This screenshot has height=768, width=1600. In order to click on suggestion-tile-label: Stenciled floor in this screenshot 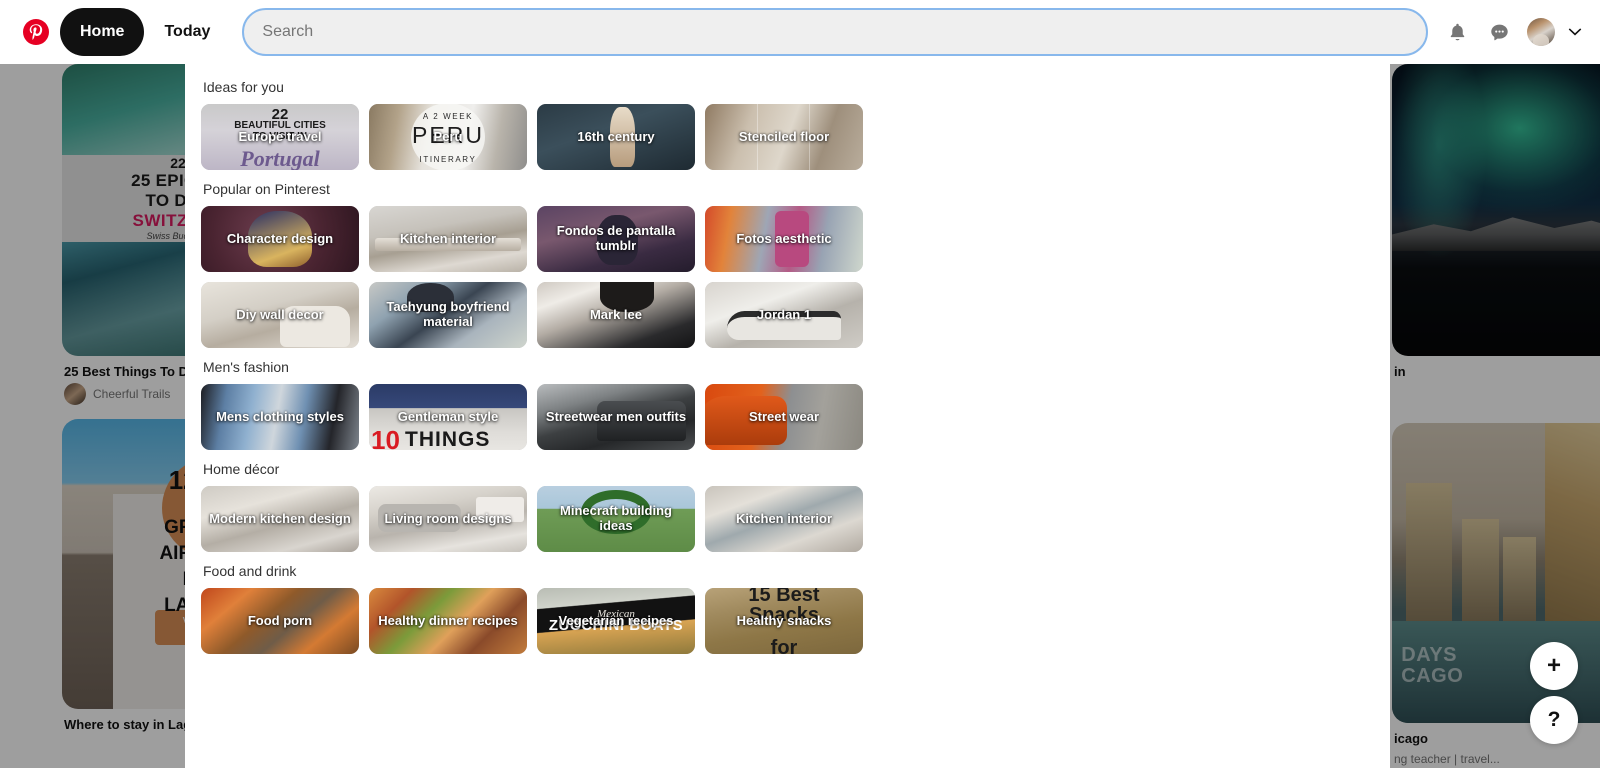, I will do `click(784, 136)`.